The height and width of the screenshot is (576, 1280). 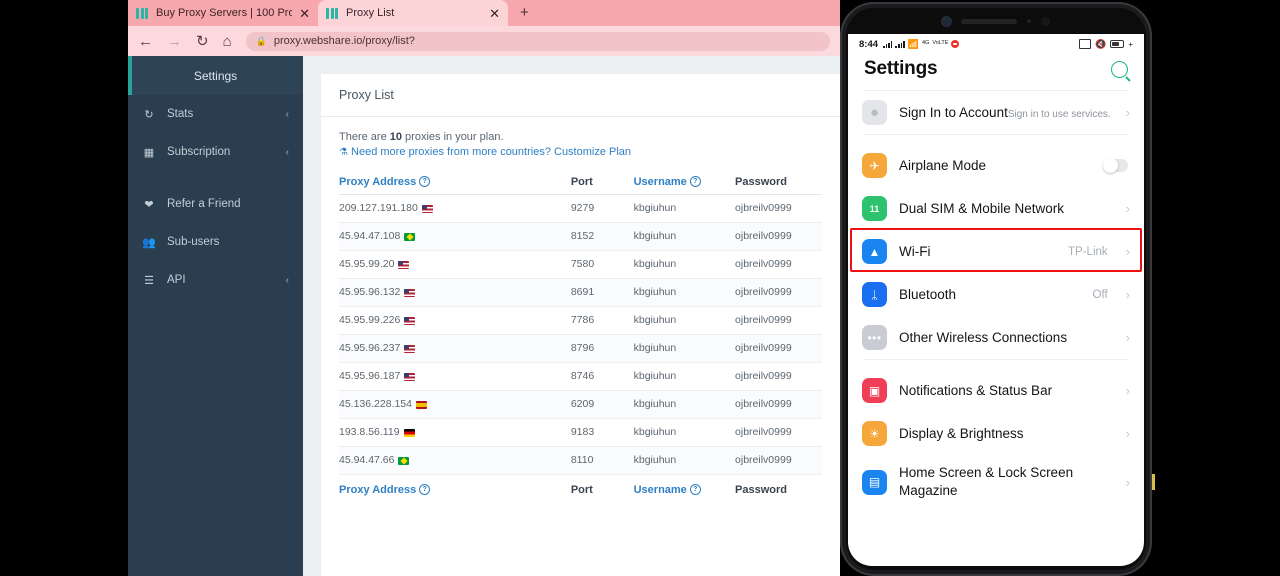 What do you see at coordinates (996, 294) in the screenshot?
I see `settings-row-bluetooth: ᛦ Bluetooth Off ›` at bounding box center [996, 294].